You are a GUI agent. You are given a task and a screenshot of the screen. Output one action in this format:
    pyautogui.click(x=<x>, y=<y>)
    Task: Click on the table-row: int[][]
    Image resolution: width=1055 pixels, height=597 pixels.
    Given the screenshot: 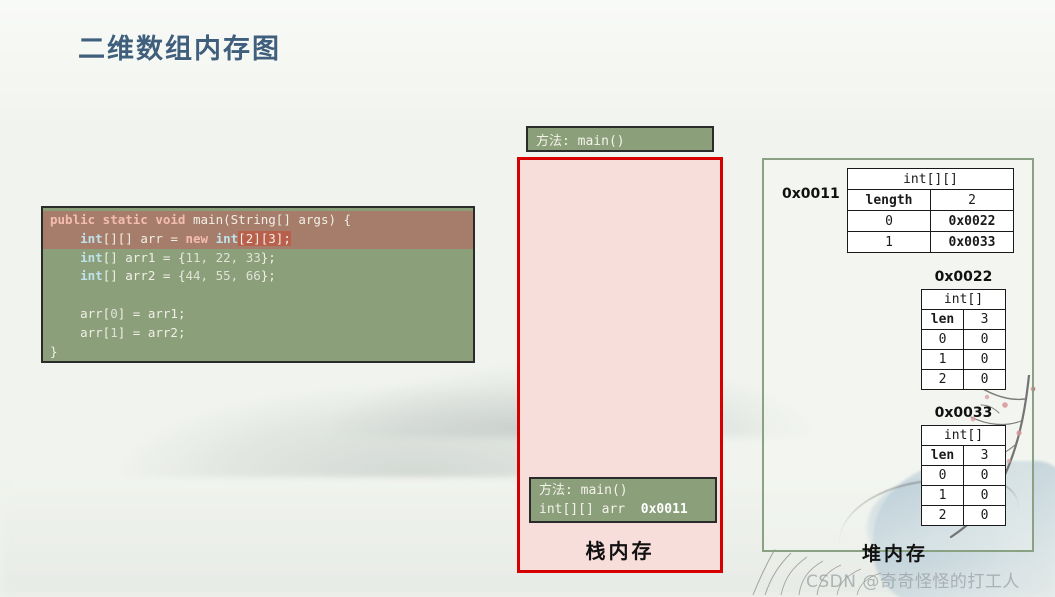 What is the action you would take?
    pyautogui.click(x=930, y=179)
    